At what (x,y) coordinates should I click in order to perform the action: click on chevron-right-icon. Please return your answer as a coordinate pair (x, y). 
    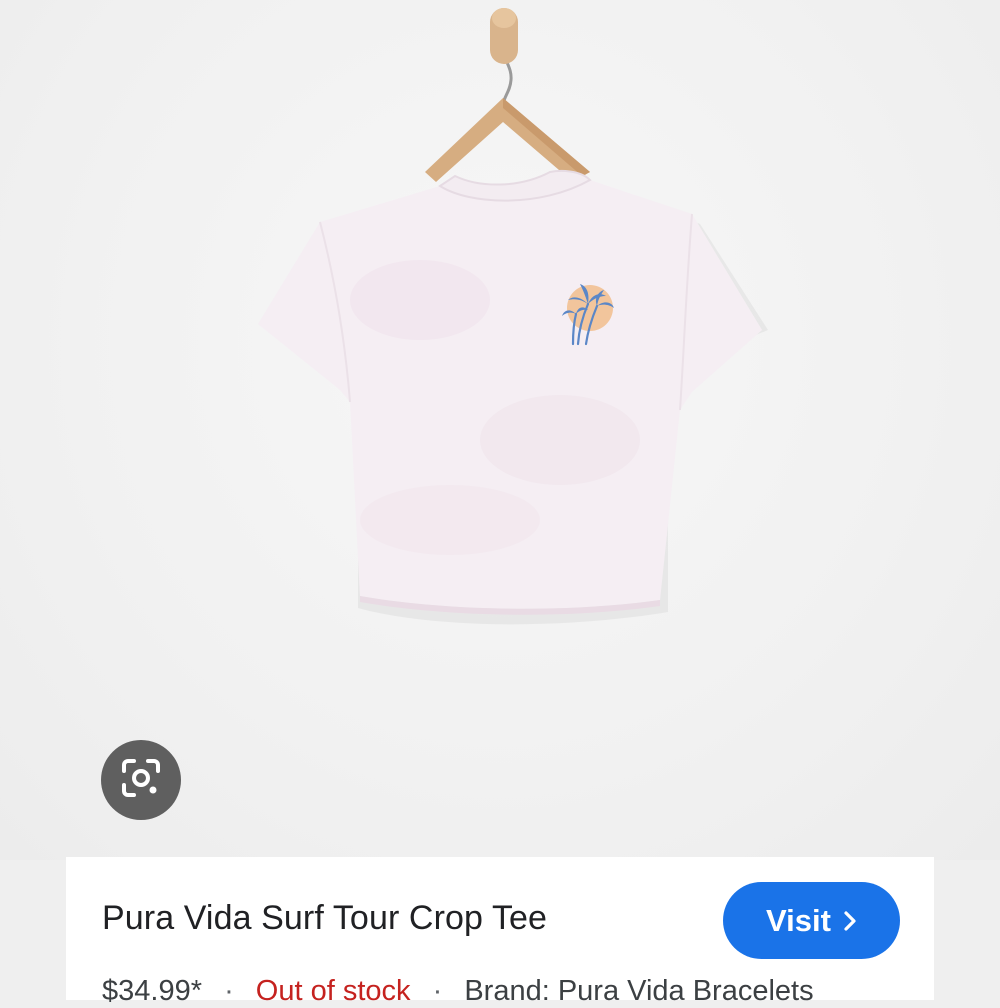
    Looking at the image, I should click on (850, 921).